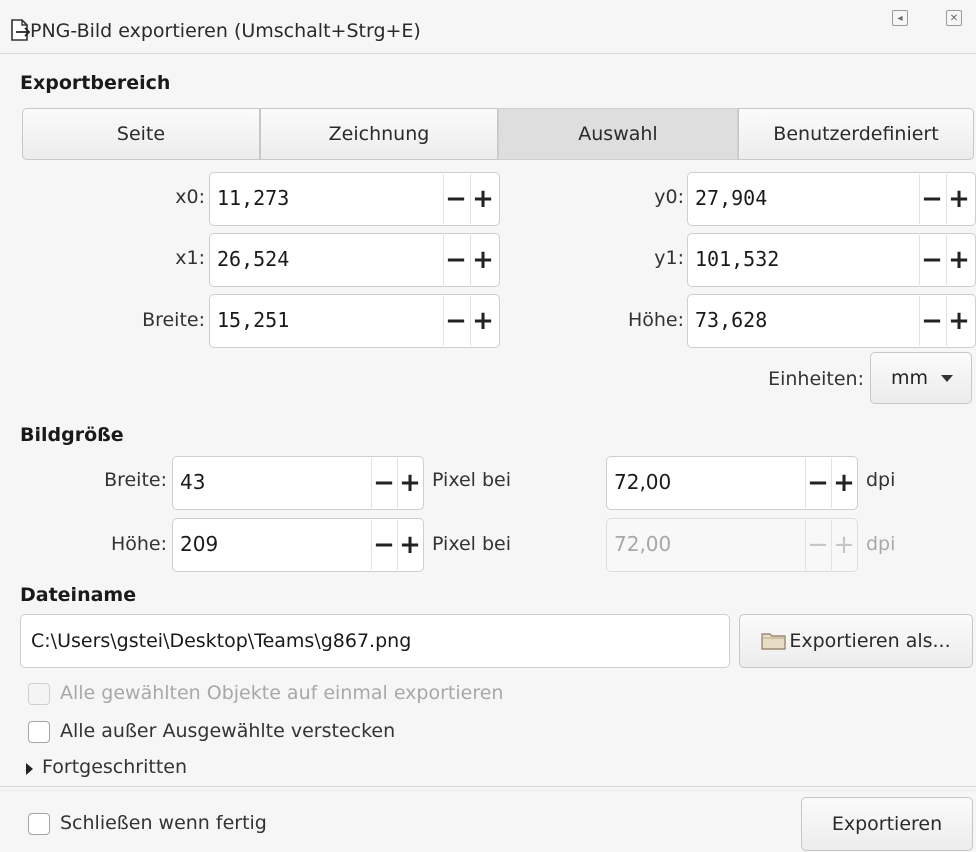 The height and width of the screenshot is (852, 976). What do you see at coordinates (410, 545) in the screenshot?
I see `image-height-increment-button: +` at bounding box center [410, 545].